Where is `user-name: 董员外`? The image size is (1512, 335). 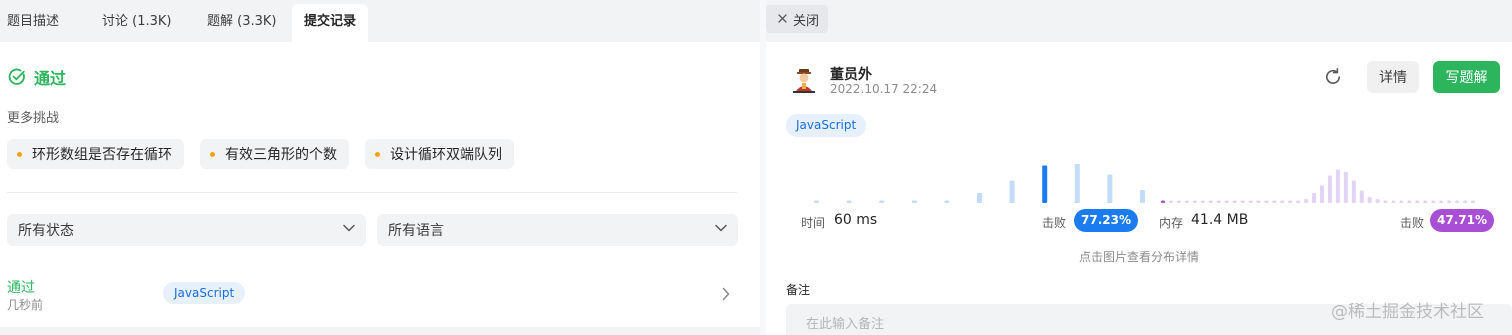 user-name: 董员外 is located at coordinates (851, 74).